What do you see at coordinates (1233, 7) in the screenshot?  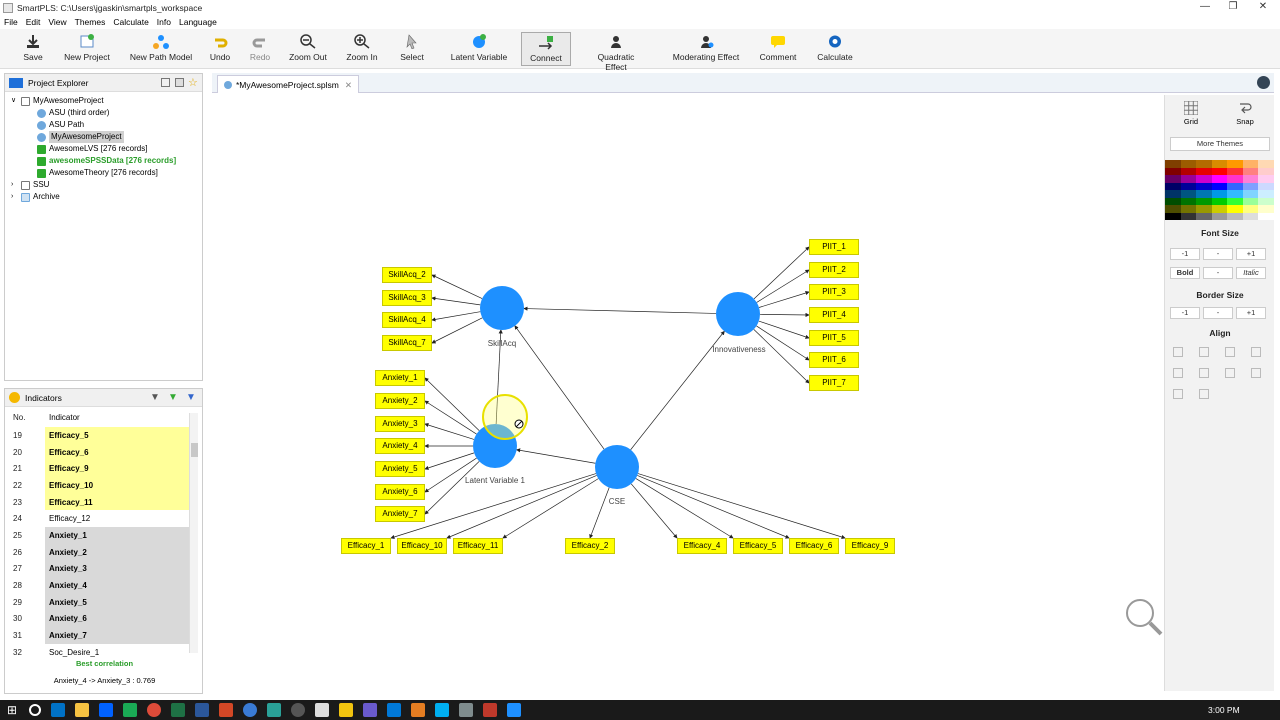 I see `maximize-button: ❐` at bounding box center [1233, 7].